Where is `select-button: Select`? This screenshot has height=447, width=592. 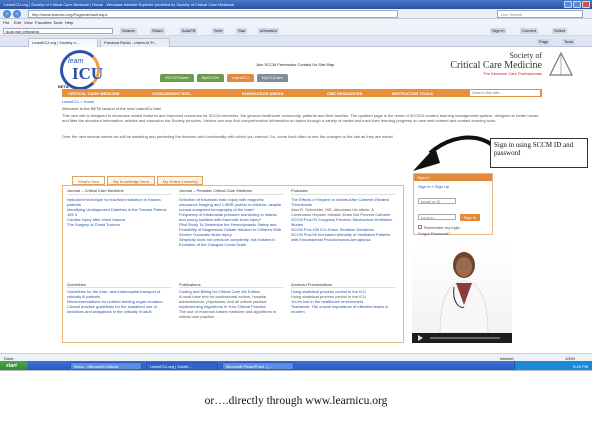 select-button: Select is located at coordinates (560, 31).